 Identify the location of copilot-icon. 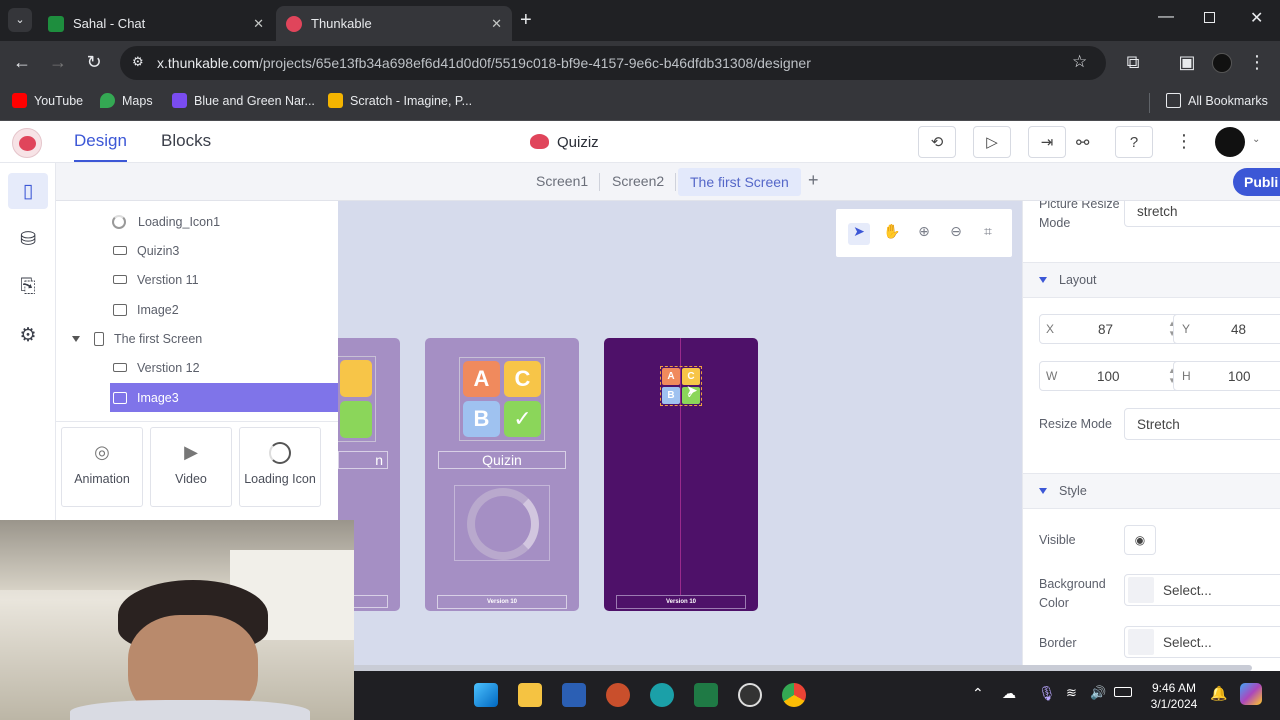
(1251, 694).